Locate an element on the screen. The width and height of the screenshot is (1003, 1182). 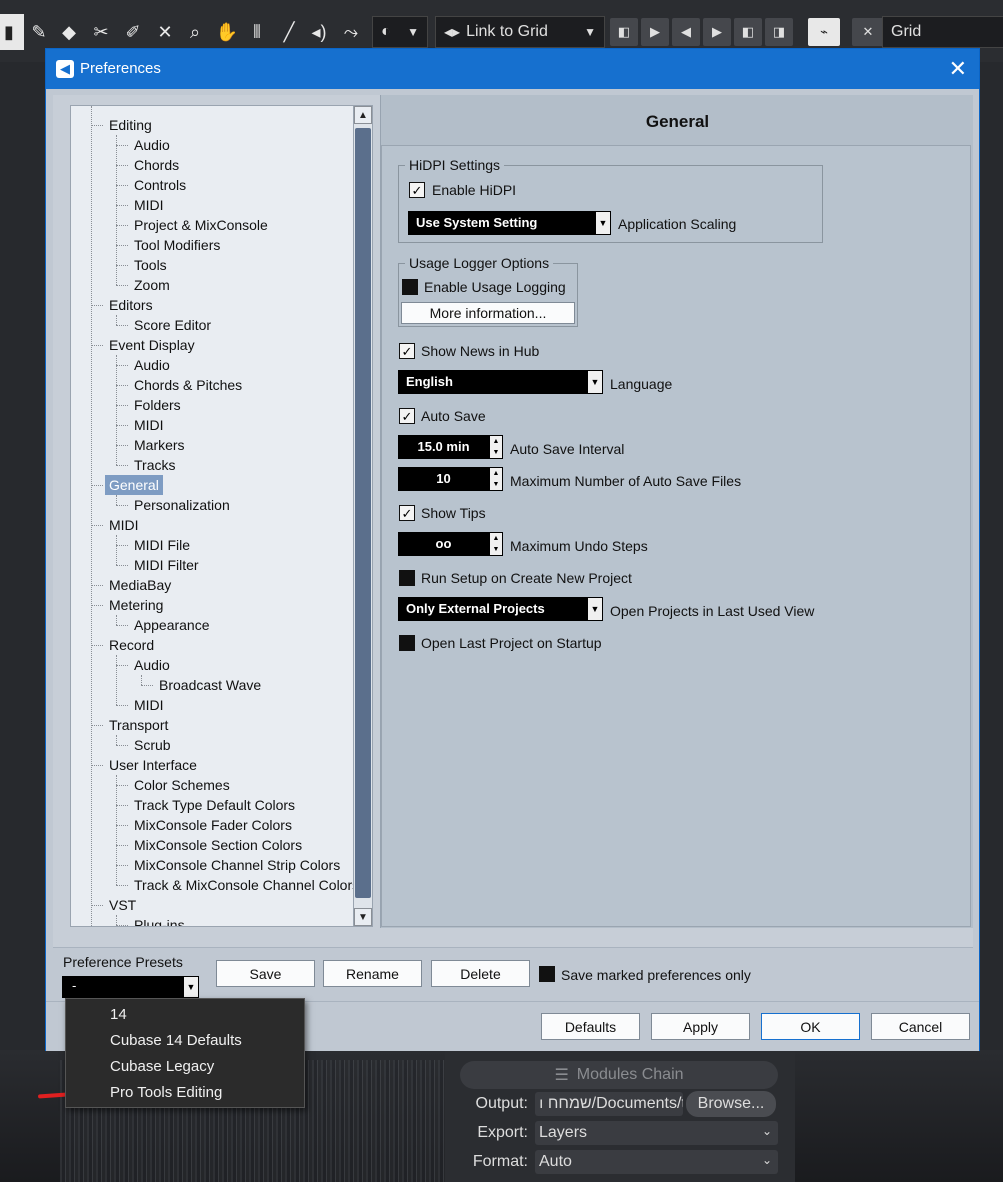
preset-option: Cubase Legacy is located at coordinates (162, 1067).